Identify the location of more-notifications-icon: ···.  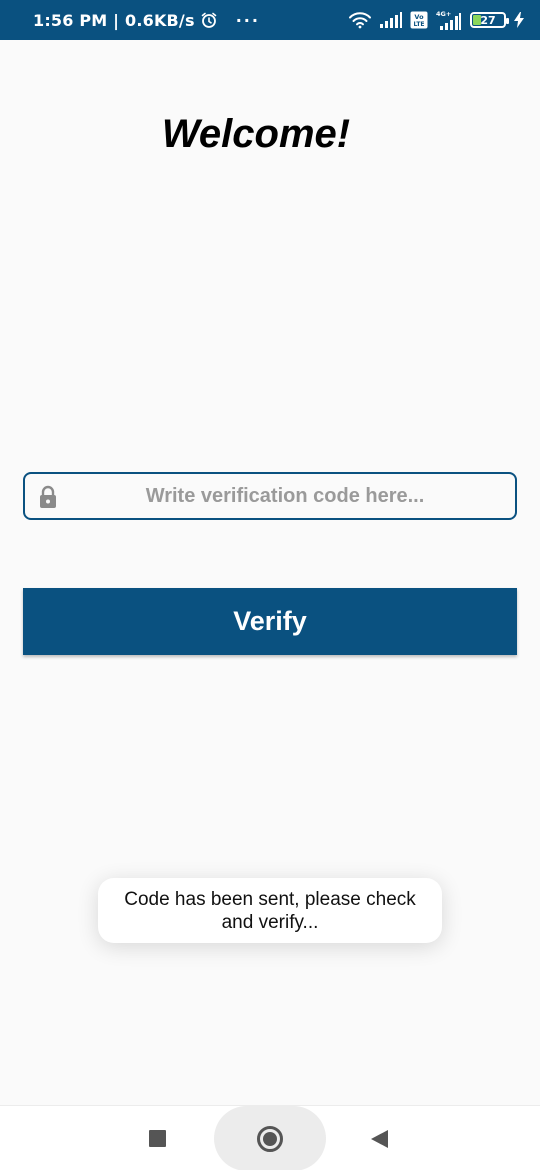
(247, 20).